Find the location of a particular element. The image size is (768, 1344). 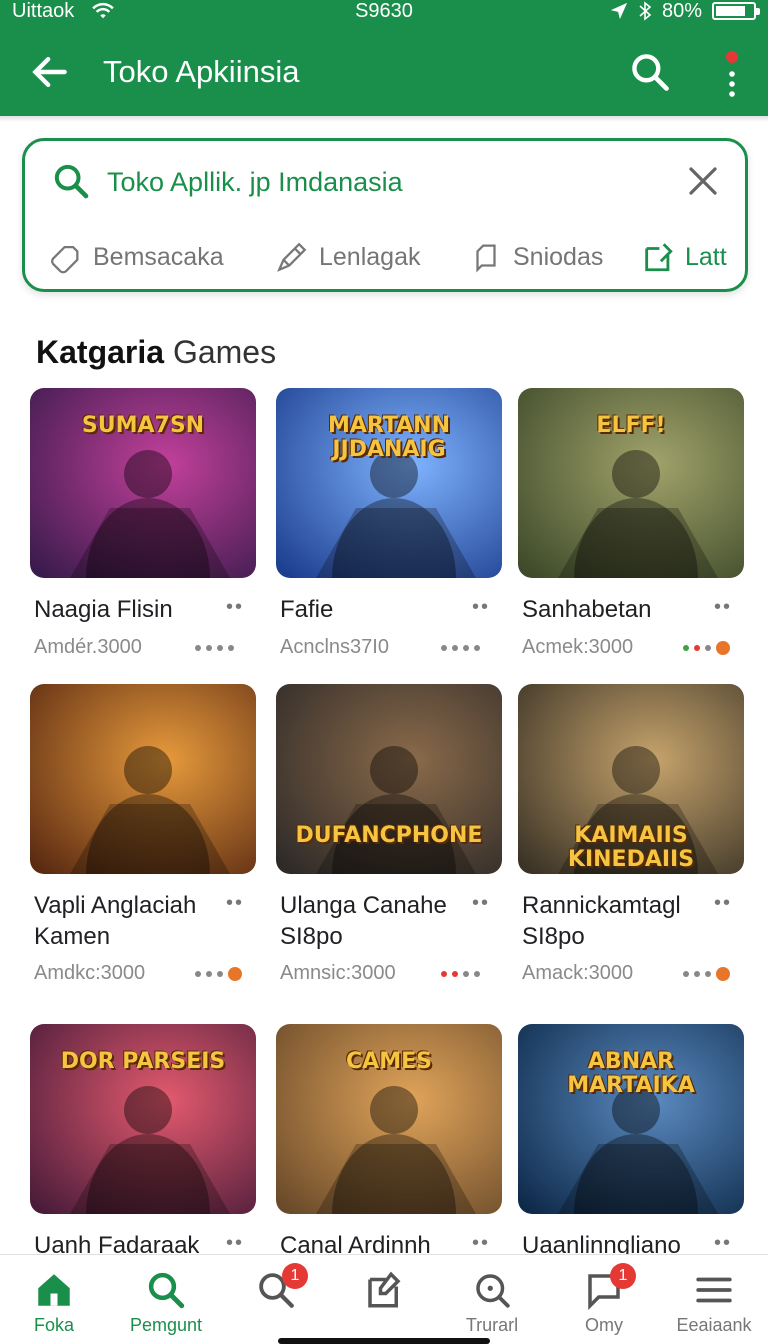

nav-label: Eeaiaank is located at coordinates (714, 1325).